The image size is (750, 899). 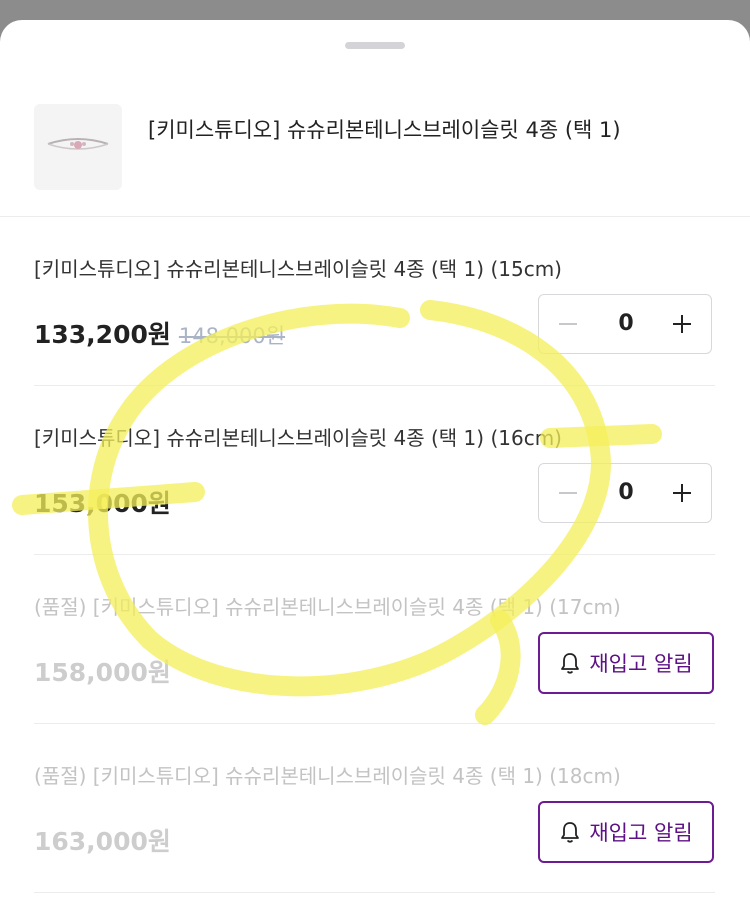 I want to click on product-title: [키미스튜디오] 슈슈리본테니스브레이슬릿 4종 (택 1), so click(x=384, y=130).